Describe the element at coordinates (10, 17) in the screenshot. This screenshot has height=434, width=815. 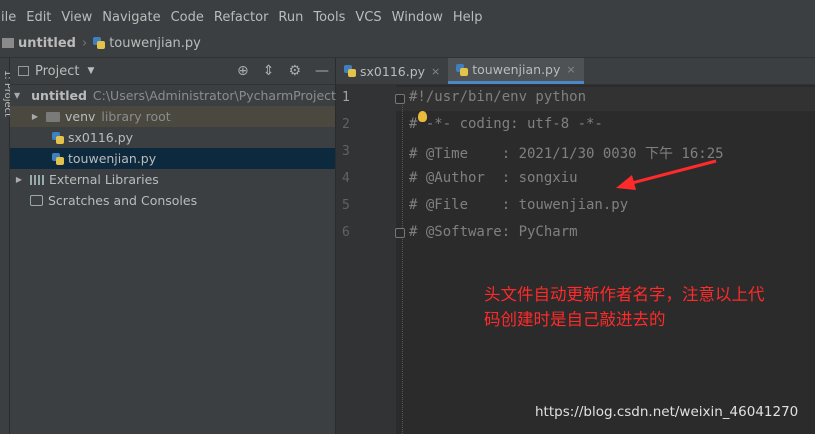
I see `menu-file: ile` at that location.